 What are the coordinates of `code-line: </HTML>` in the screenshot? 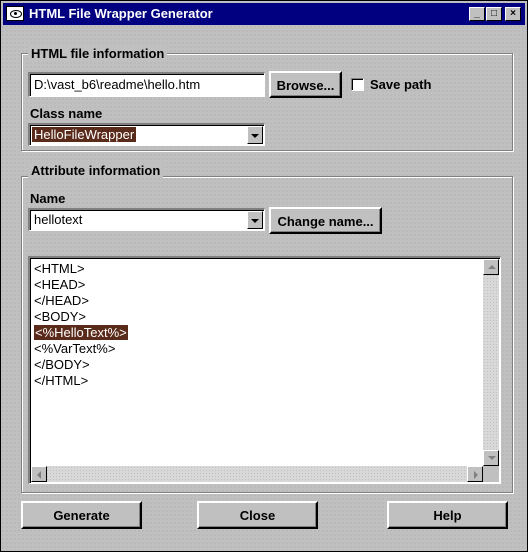 It's located at (81, 381).